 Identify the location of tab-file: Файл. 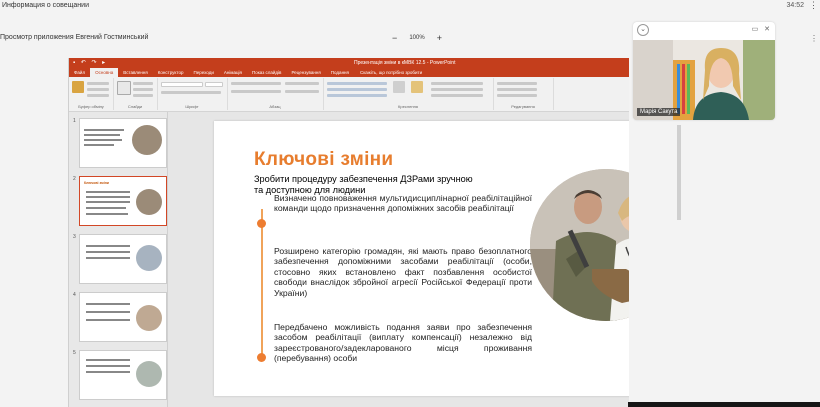
(79, 72).